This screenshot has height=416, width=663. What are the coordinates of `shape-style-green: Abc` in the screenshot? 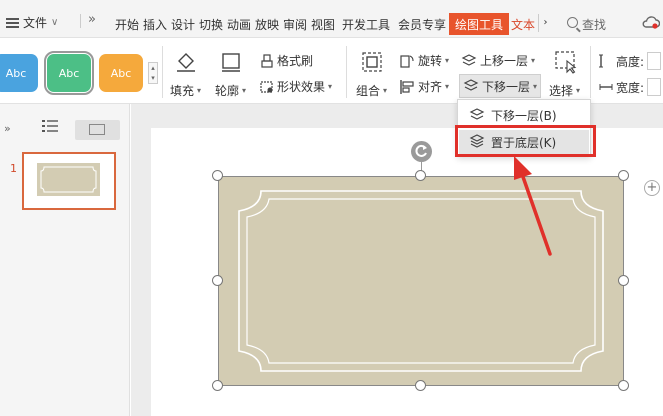 It's located at (69, 73).